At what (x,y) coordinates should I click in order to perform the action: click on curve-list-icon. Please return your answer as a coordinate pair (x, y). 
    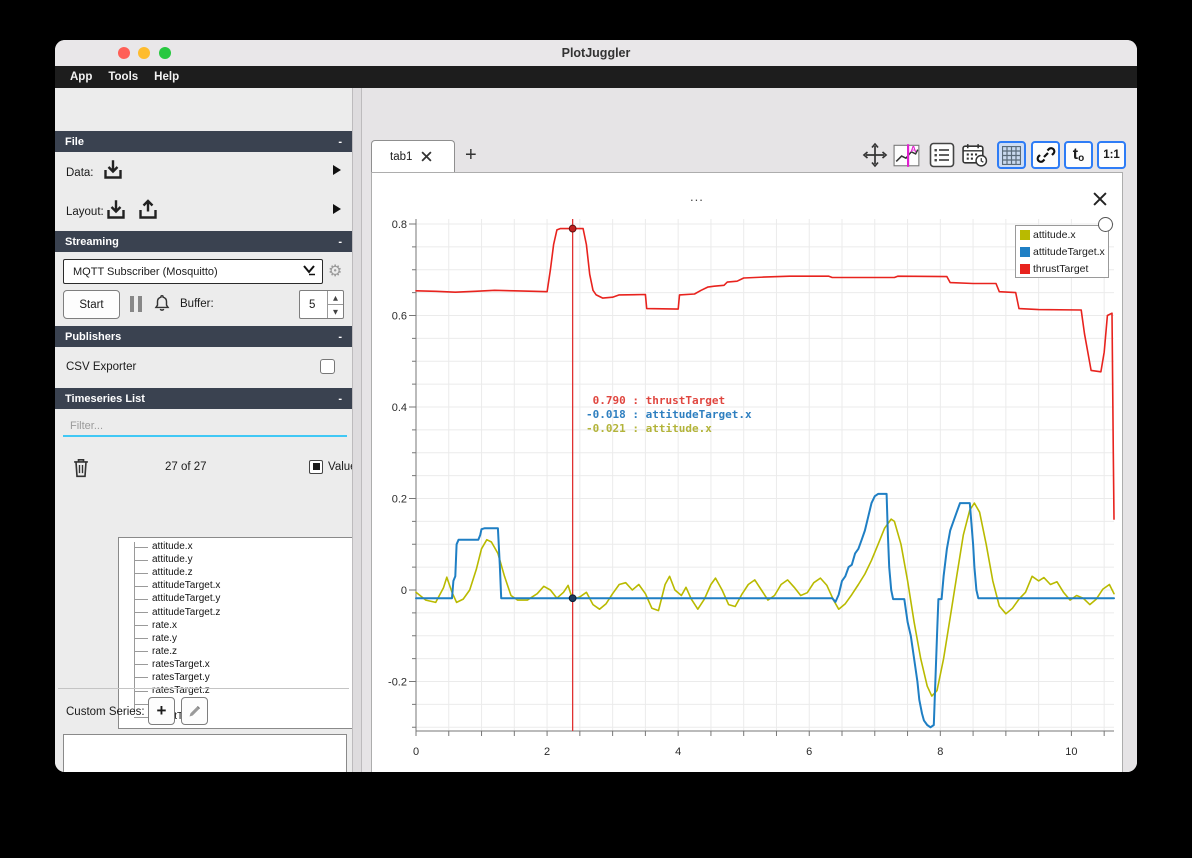
    Looking at the image, I should click on (941, 155).